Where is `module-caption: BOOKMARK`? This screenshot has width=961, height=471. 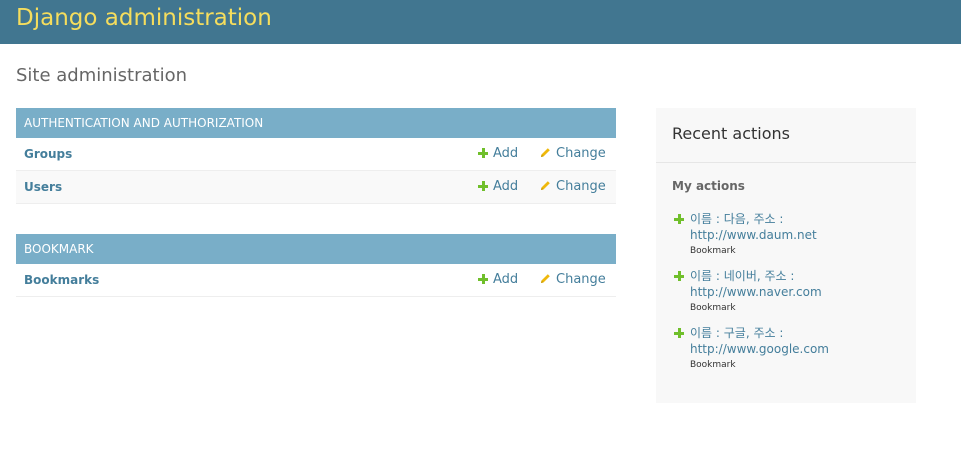
module-caption: BOOKMARK is located at coordinates (316, 249).